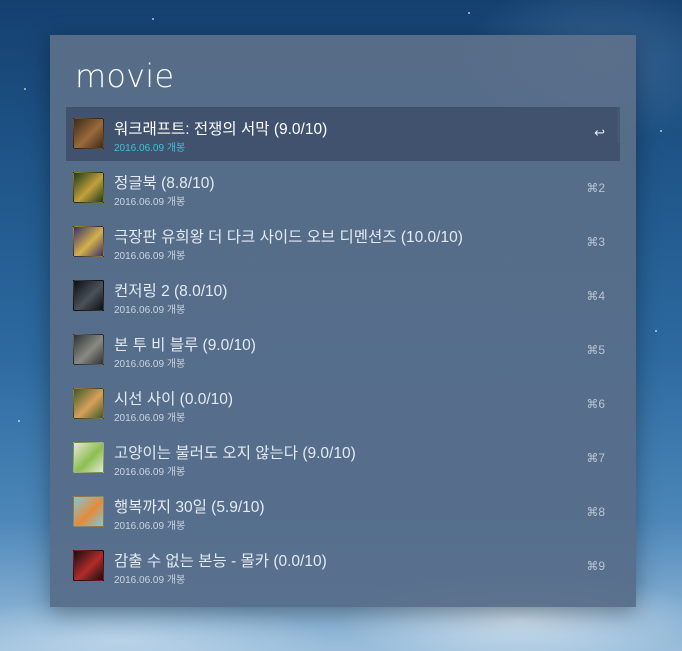 This screenshot has height=651, width=682. Describe the element at coordinates (343, 512) in the screenshot. I see `result-row: 행복까지 30일 (5.9/10) 2016.06.09 개봉 ⌘8` at that location.